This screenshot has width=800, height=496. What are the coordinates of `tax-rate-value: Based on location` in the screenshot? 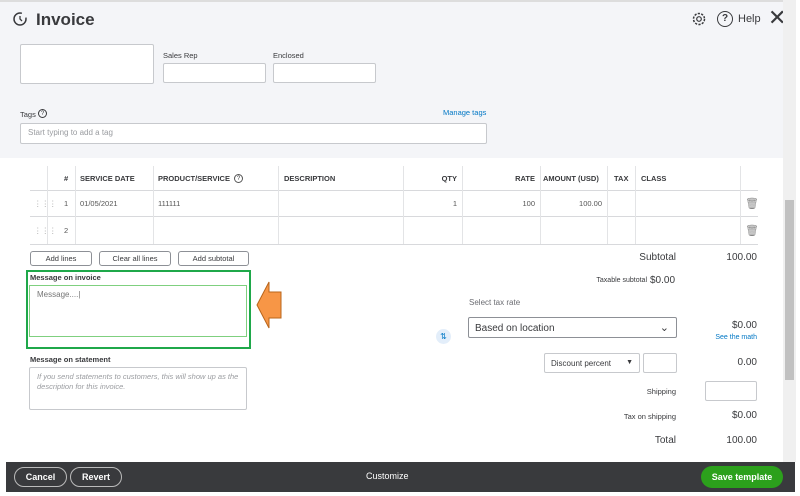 It's located at (515, 328).